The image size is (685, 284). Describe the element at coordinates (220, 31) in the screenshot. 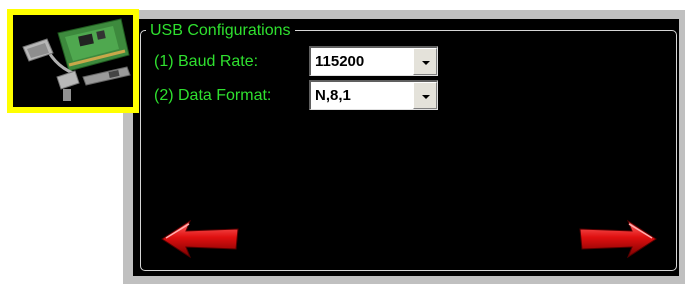

I see `group-title: USB Configurations` at that location.